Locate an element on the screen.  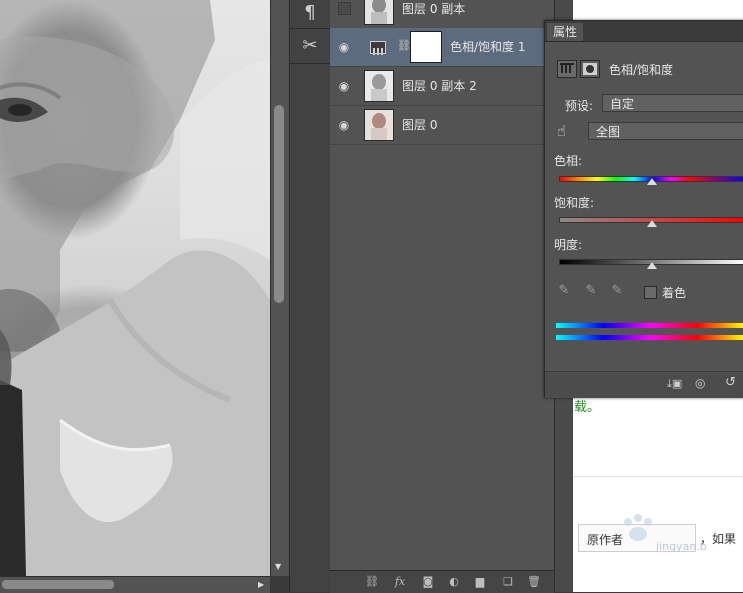
link-layers-icon: ⛓ is located at coordinates (372, 582).